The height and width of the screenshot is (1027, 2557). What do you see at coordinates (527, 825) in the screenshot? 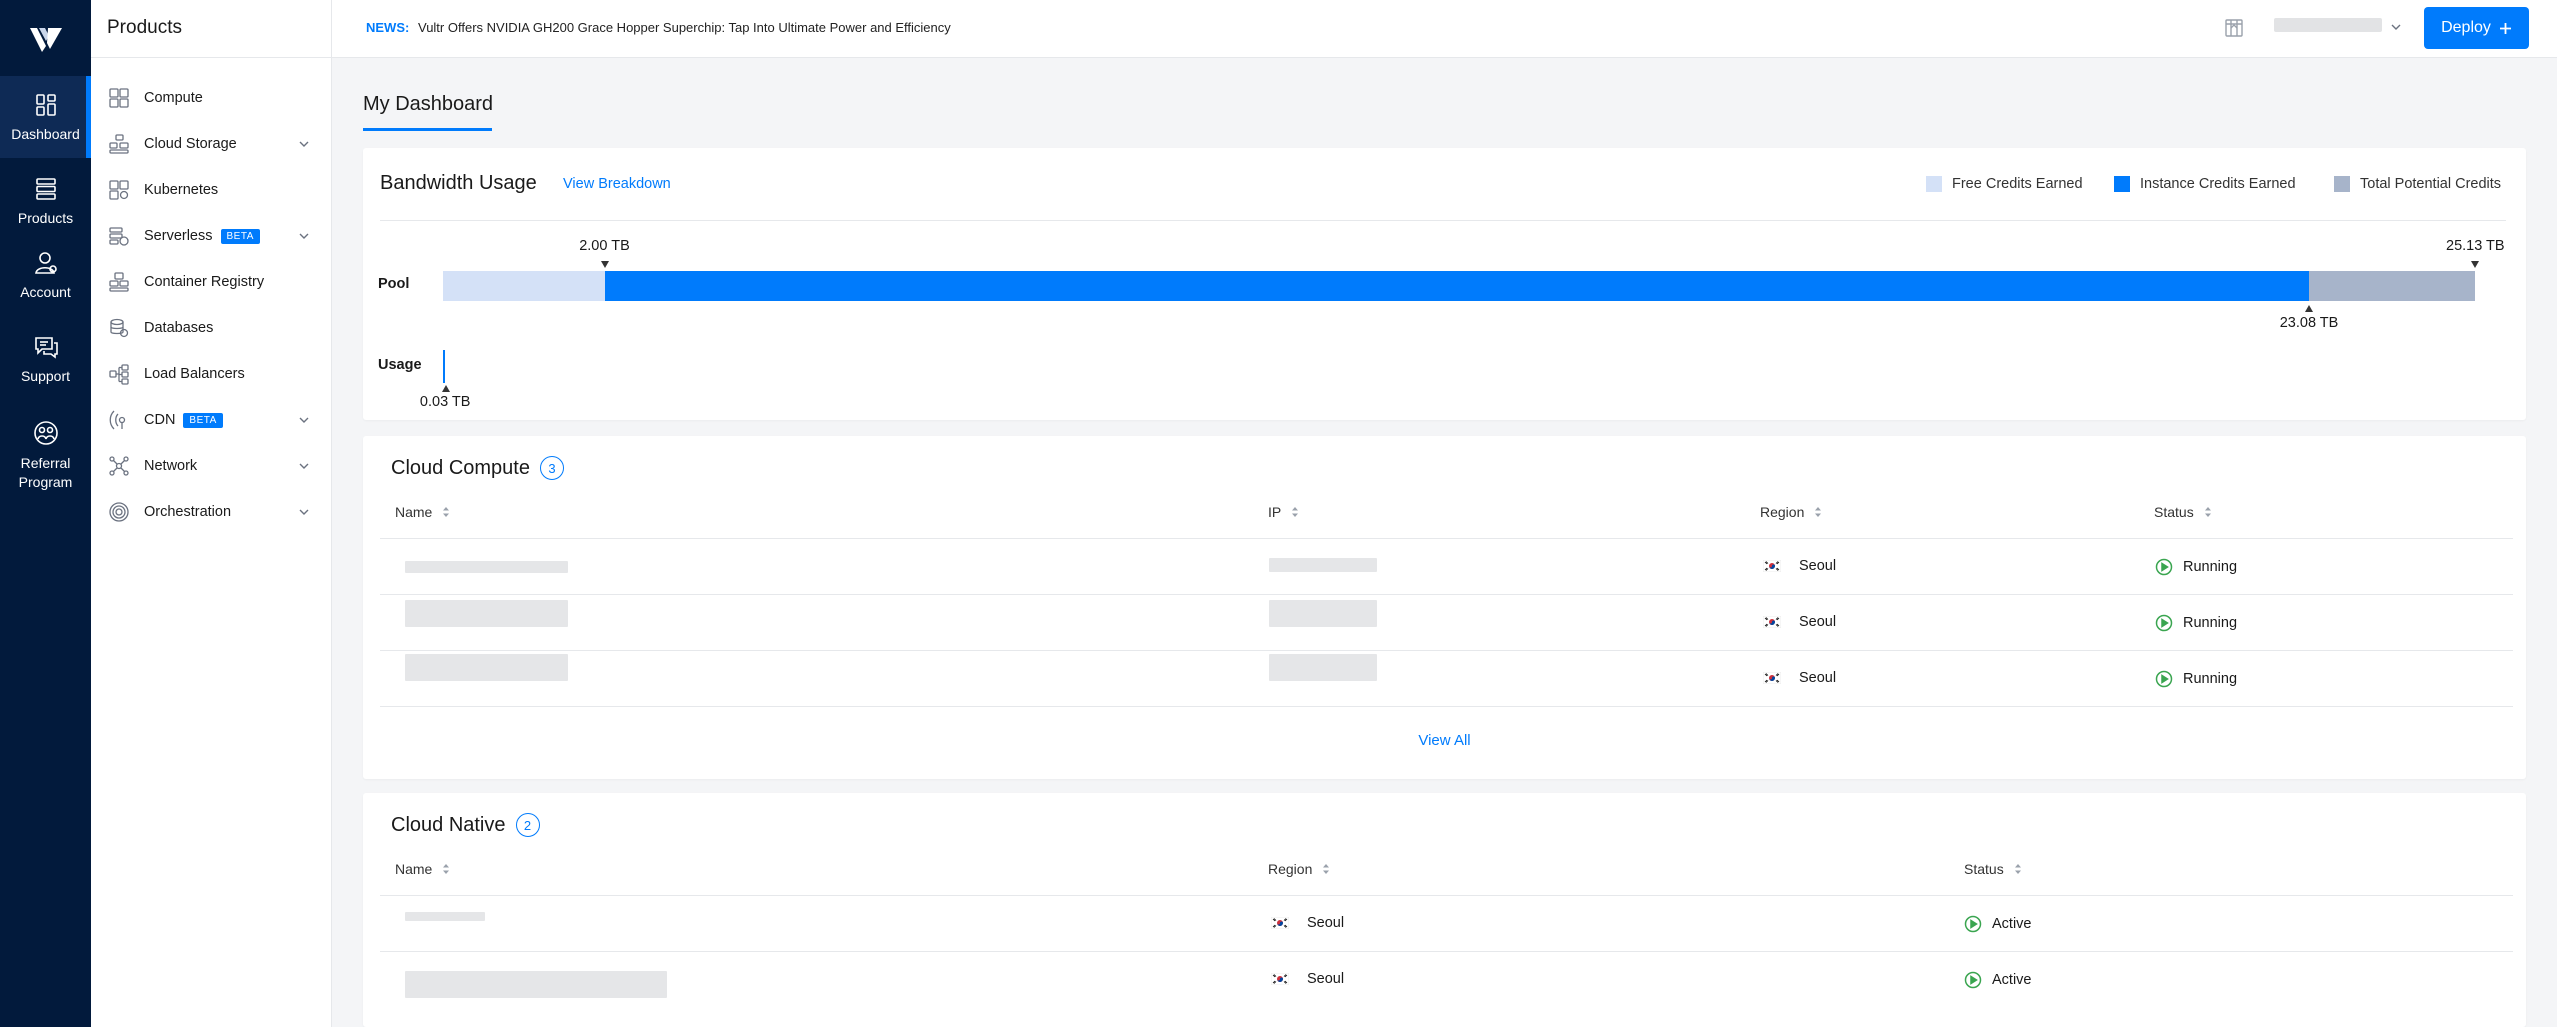
I see `count-badge: 2` at bounding box center [527, 825].